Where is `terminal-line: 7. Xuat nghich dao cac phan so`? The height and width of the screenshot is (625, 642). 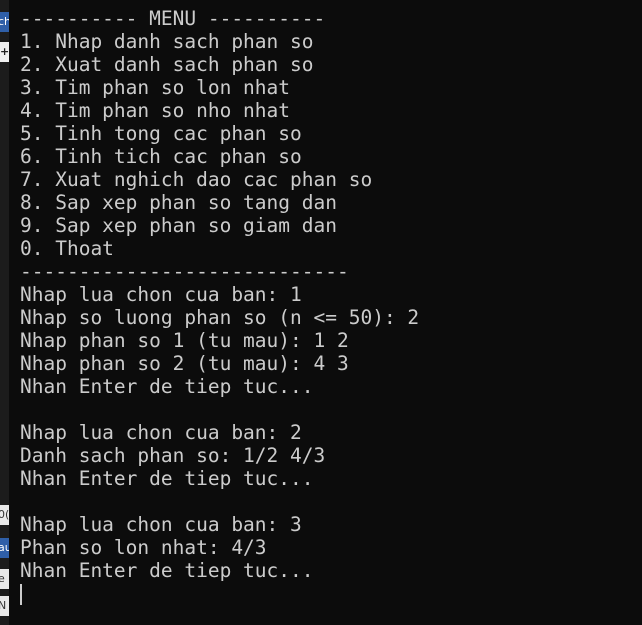 terminal-line: 7. Xuat nghich dao cac phan so is located at coordinates (196, 179).